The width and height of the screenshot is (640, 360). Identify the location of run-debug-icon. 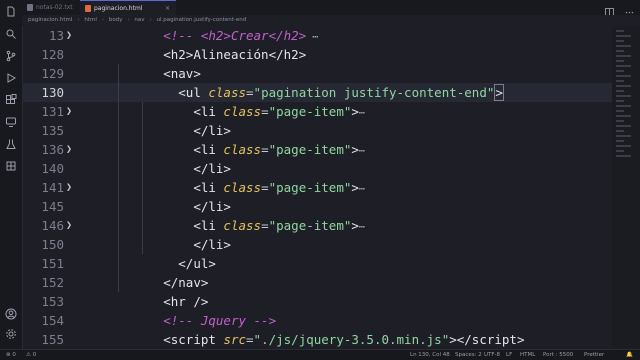
(11, 78).